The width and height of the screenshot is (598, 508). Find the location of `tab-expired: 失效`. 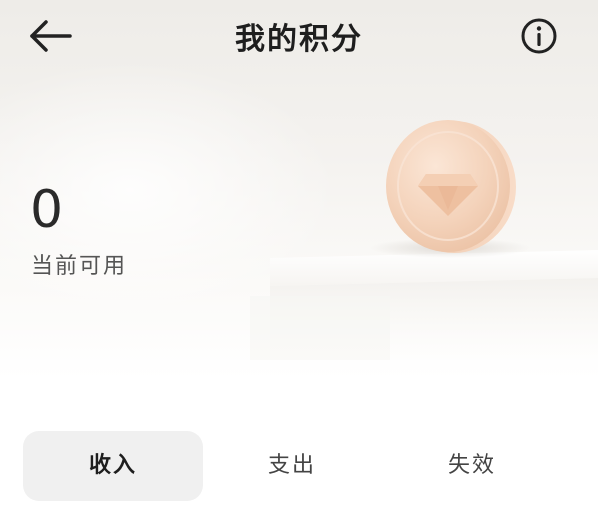

tab-expired: 失效 is located at coordinates (472, 466).